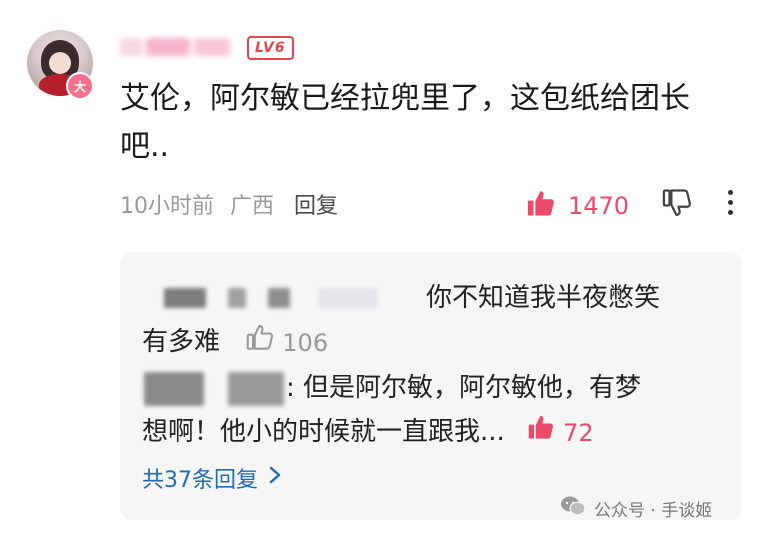 This screenshot has height=543, width=768. Describe the element at coordinates (560, 433) in the screenshot. I see `reply-2-like-button: 72` at that location.